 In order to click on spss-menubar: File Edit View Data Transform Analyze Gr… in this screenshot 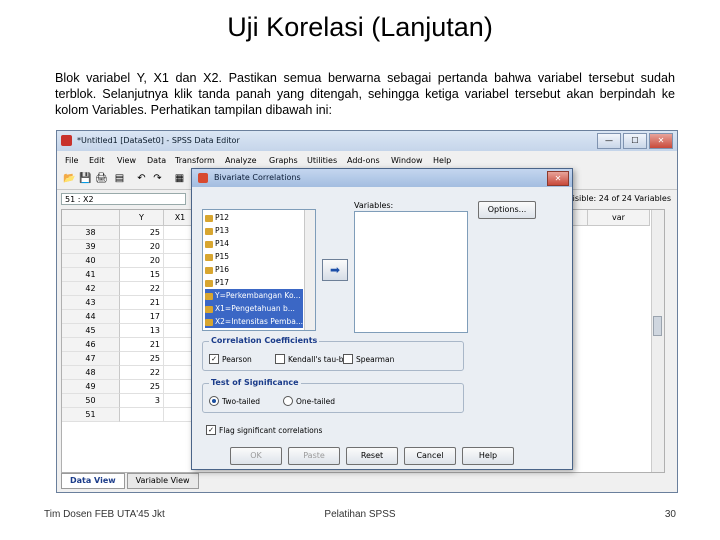, I will do `click(367, 160)`.